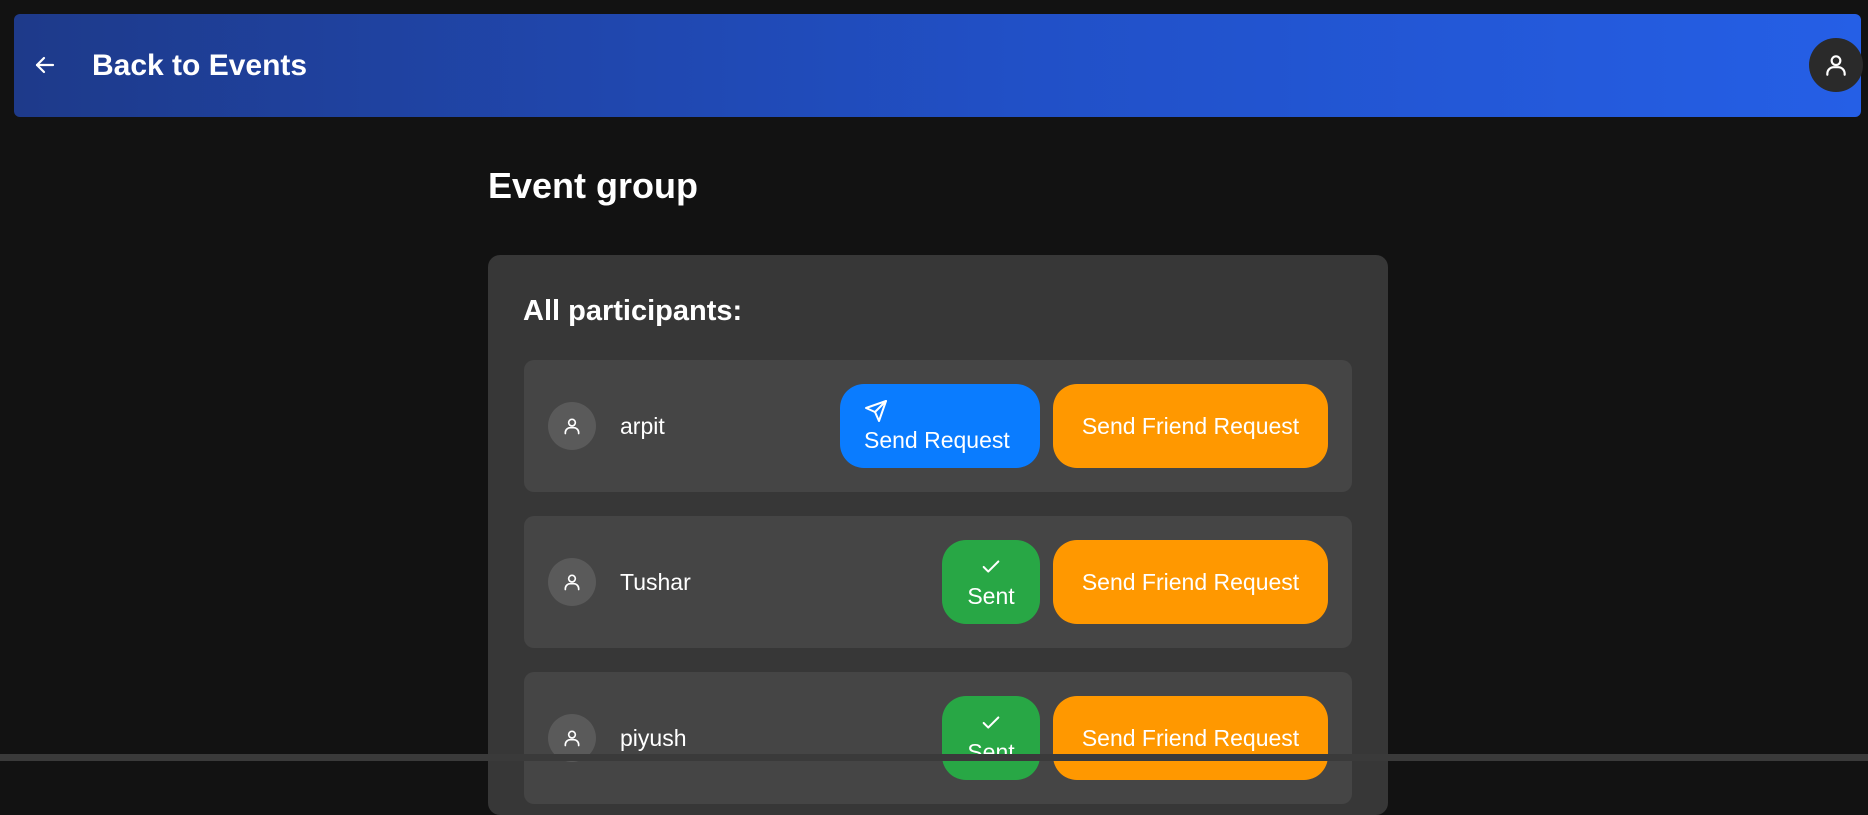  I want to click on send-icon, so click(876, 410).